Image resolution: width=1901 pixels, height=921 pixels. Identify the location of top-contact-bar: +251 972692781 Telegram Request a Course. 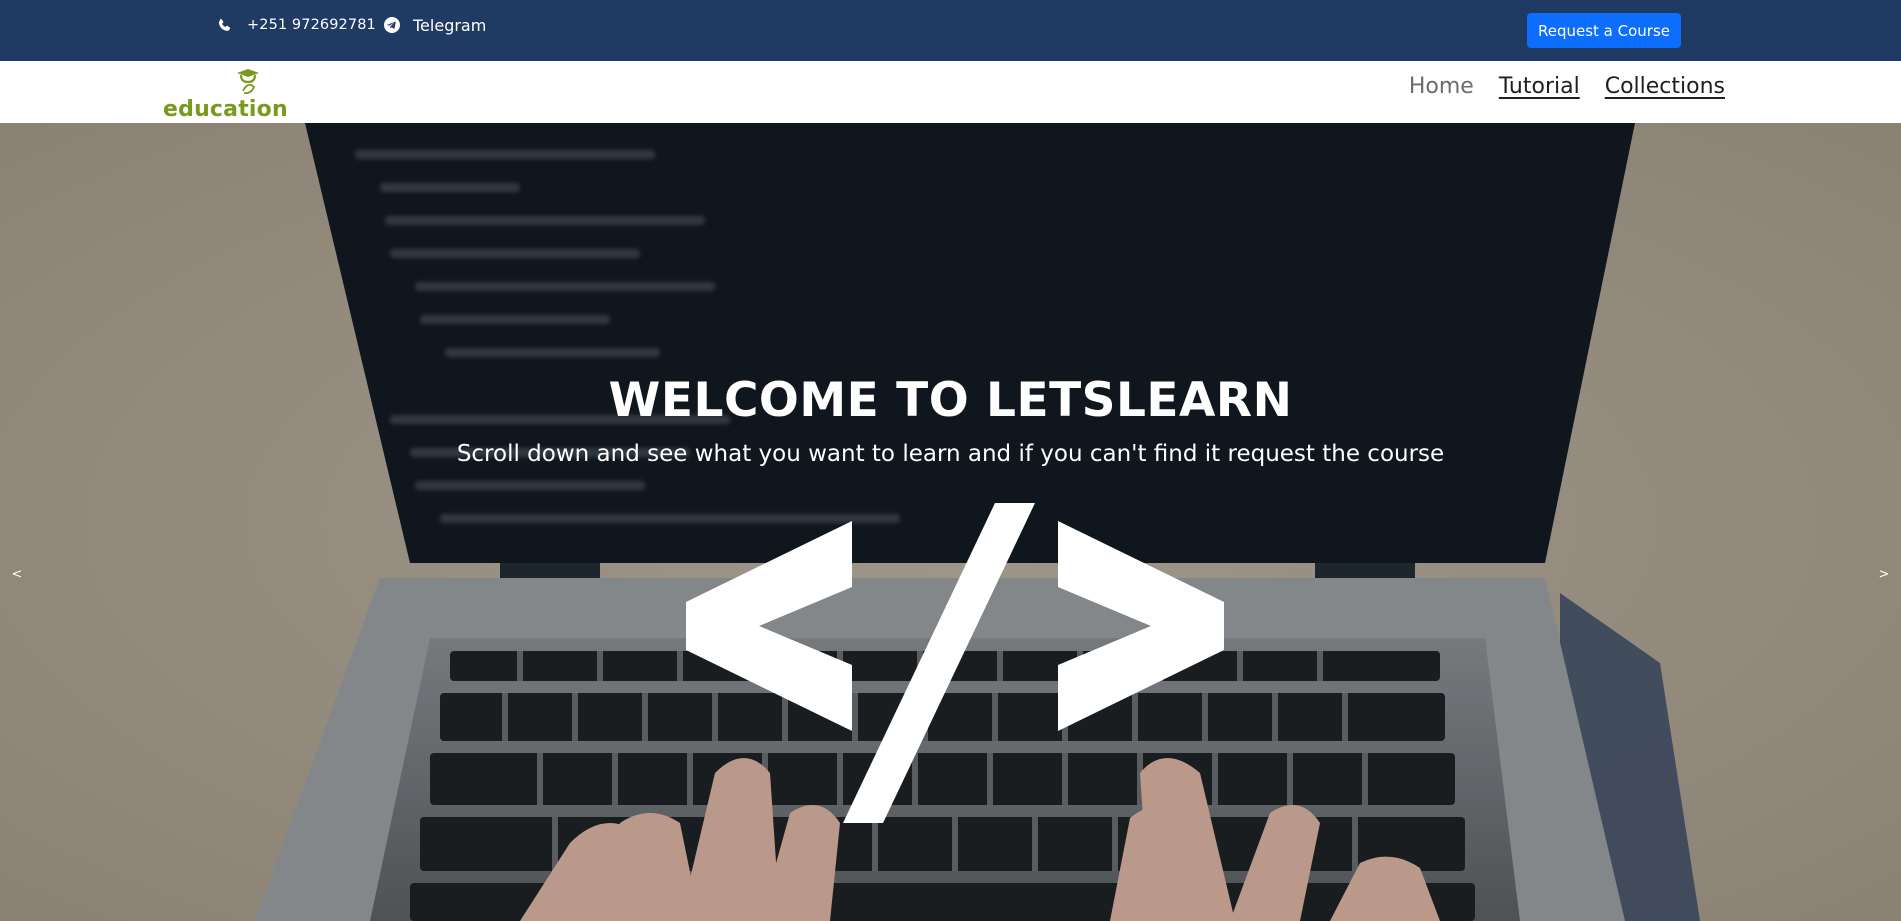
(950, 30).